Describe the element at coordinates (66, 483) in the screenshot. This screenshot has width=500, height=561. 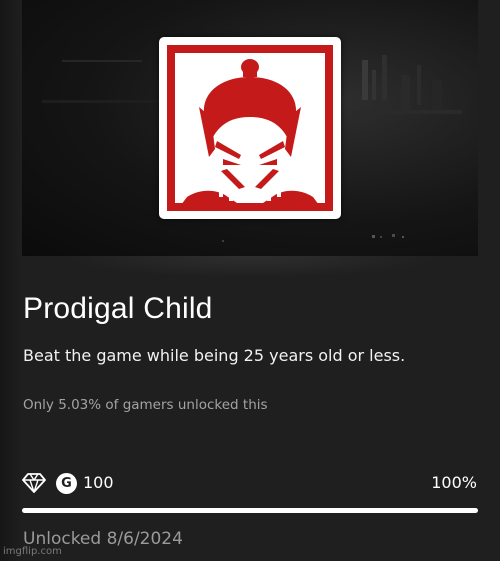
I see `gamerscore-icon: G` at that location.